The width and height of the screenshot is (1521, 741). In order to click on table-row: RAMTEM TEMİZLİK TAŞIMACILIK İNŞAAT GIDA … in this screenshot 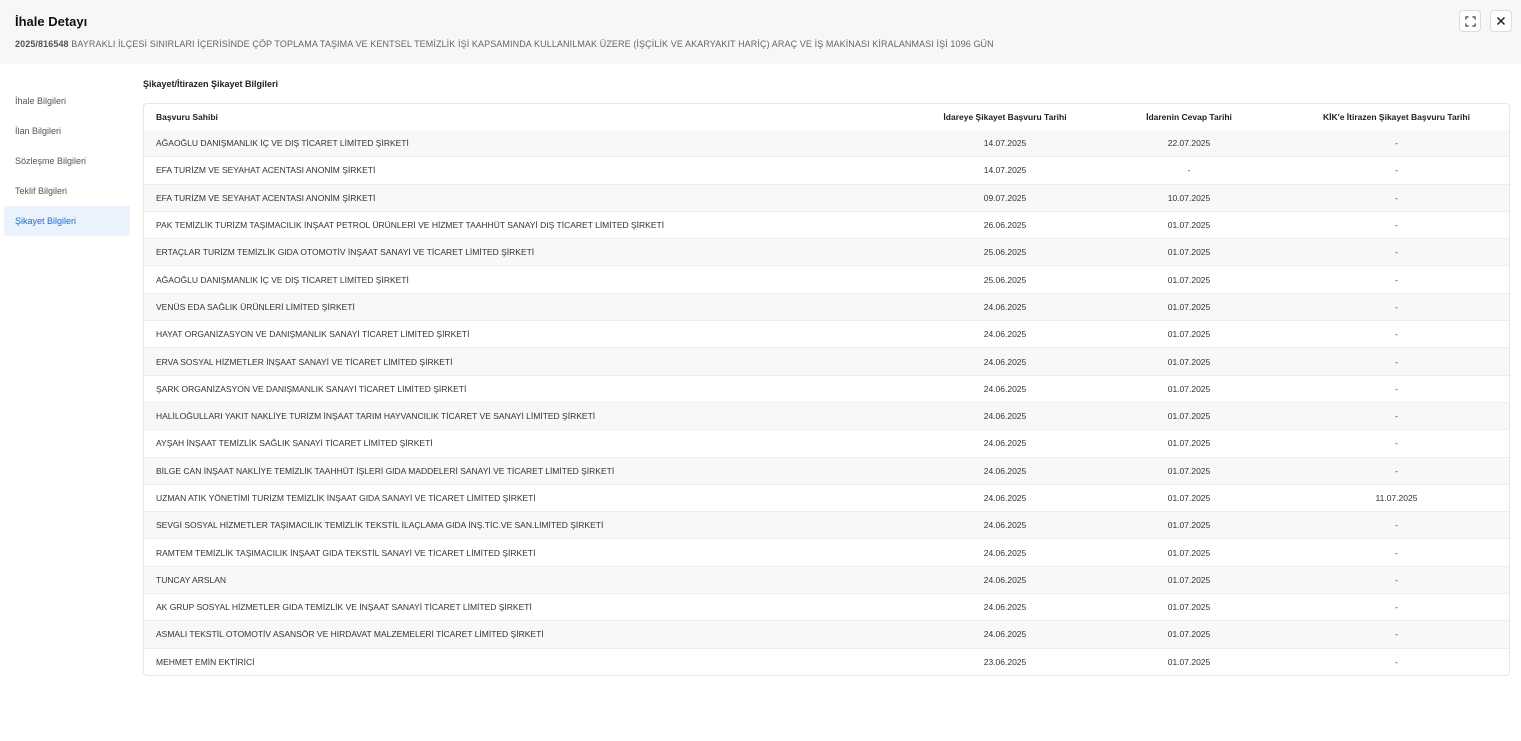, I will do `click(826, 552)`.